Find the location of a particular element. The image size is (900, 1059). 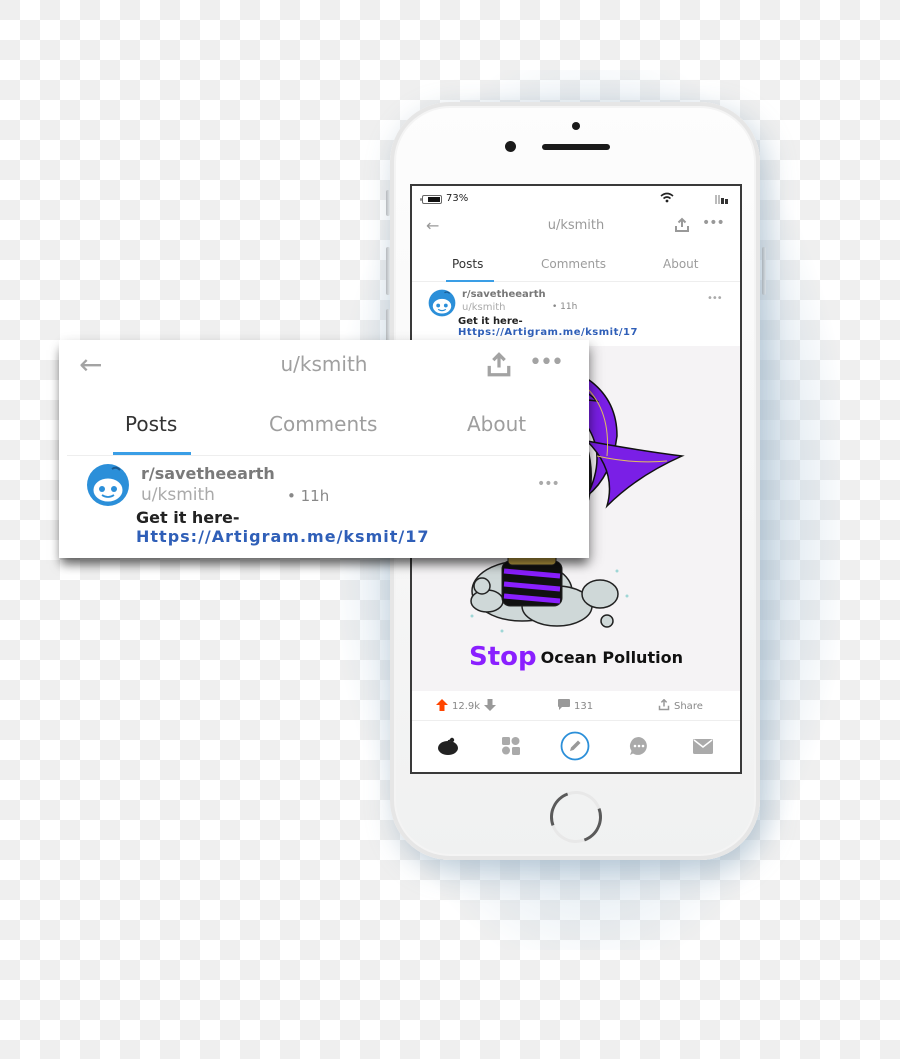

caption-text: Ocean Pollution is located at coordinates (611, 657).